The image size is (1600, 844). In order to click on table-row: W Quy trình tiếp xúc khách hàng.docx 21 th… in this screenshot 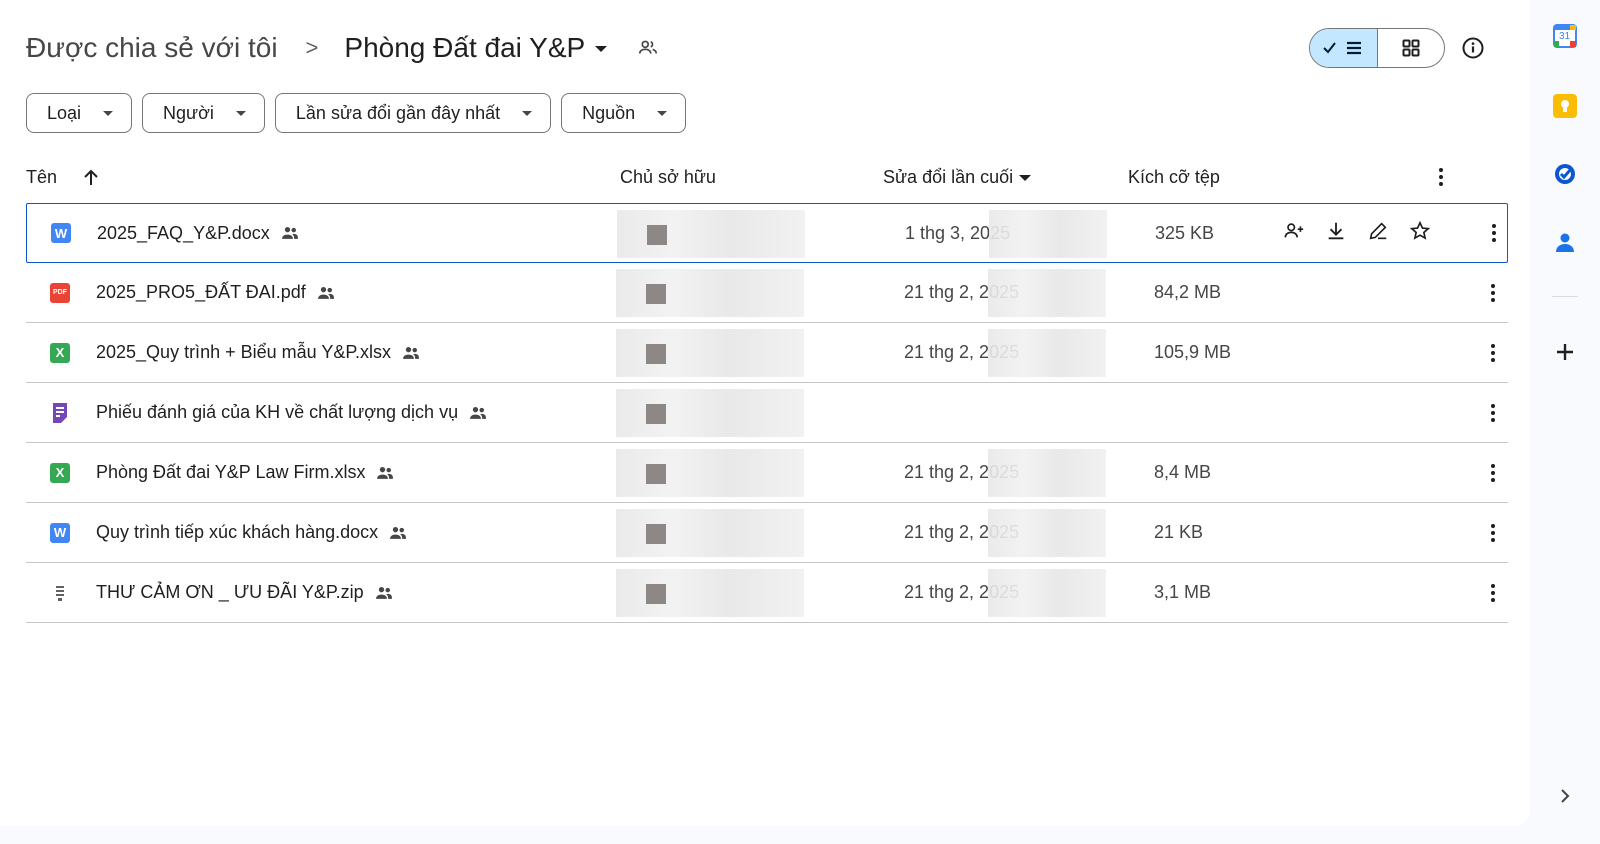, I will do `click(767, 533)`.